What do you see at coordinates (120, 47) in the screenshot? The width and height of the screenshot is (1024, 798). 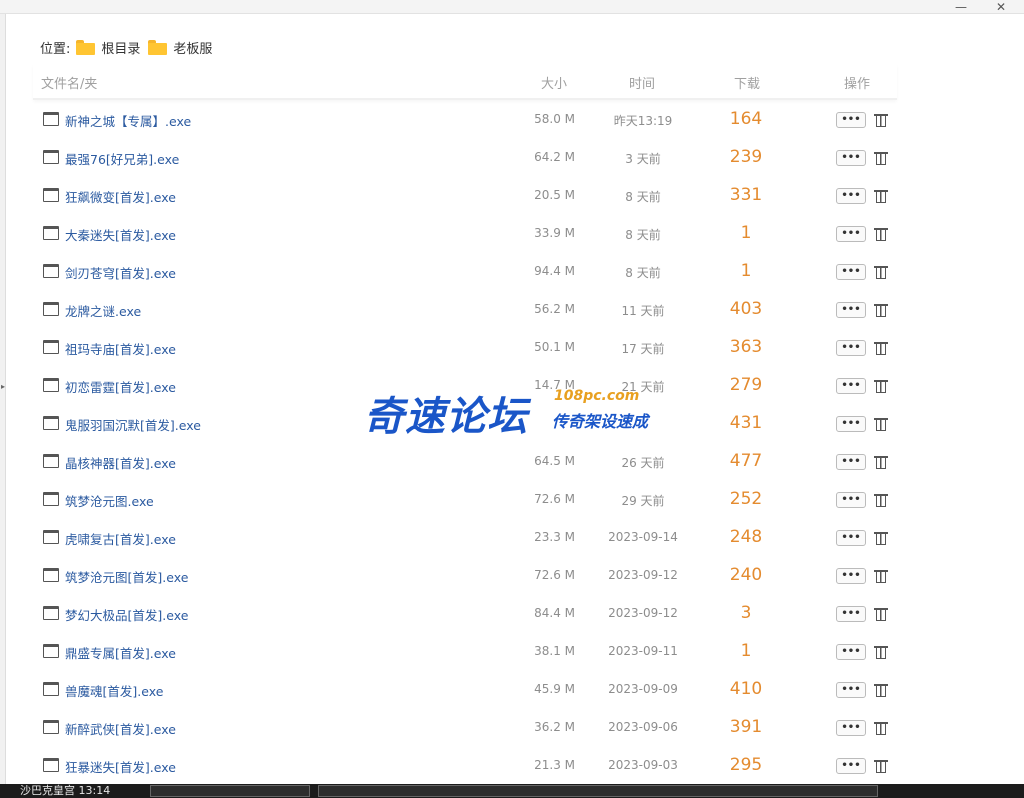 I see `breadcrumb-root: 根目录` at bounding box center [120, 47].